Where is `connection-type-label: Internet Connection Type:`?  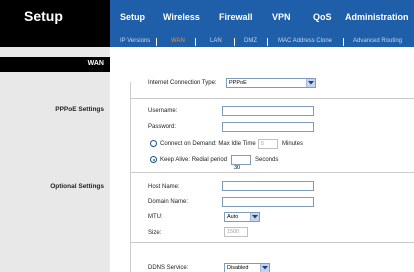 connection-type-label: Internet Connection Type: is located at coordinates (182, 83).